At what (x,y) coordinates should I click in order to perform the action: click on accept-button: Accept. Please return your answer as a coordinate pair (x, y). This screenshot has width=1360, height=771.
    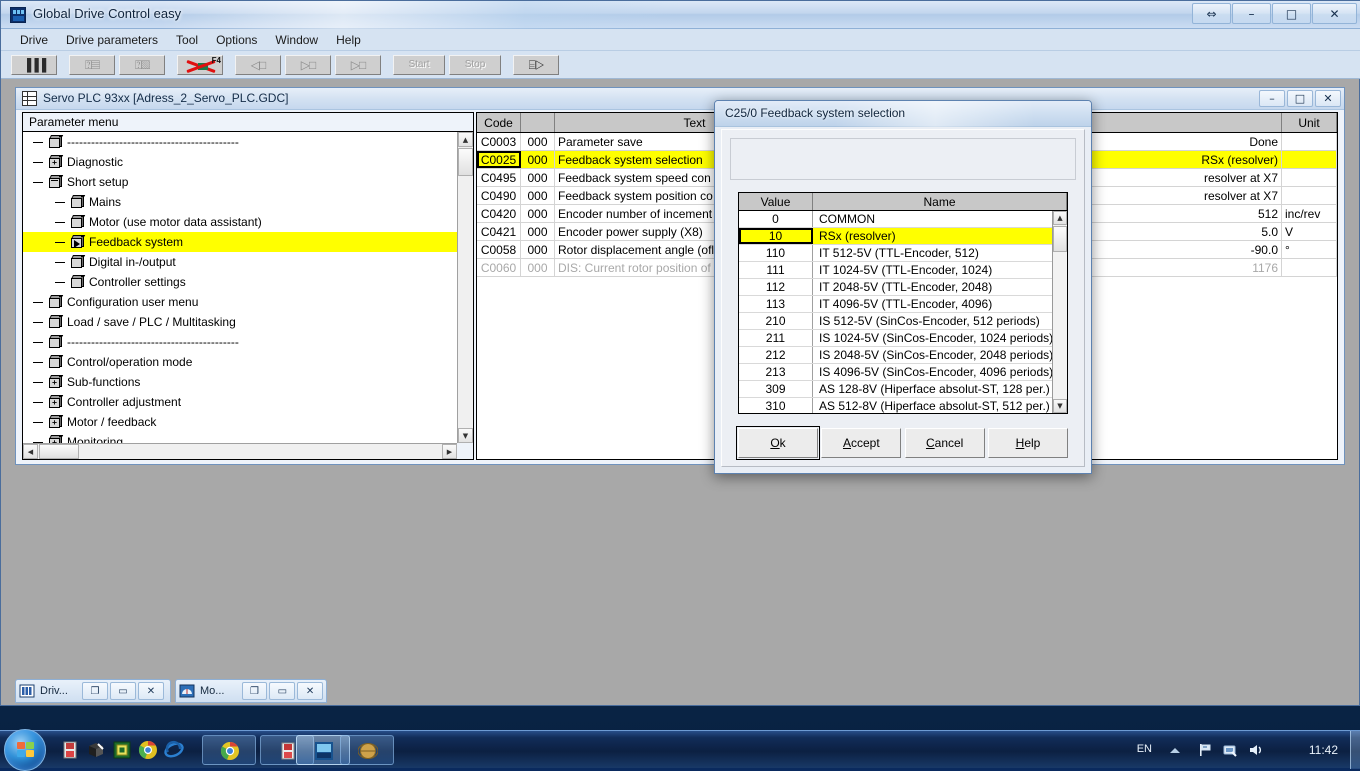
    Looking at the image, I should click on (861, 443).